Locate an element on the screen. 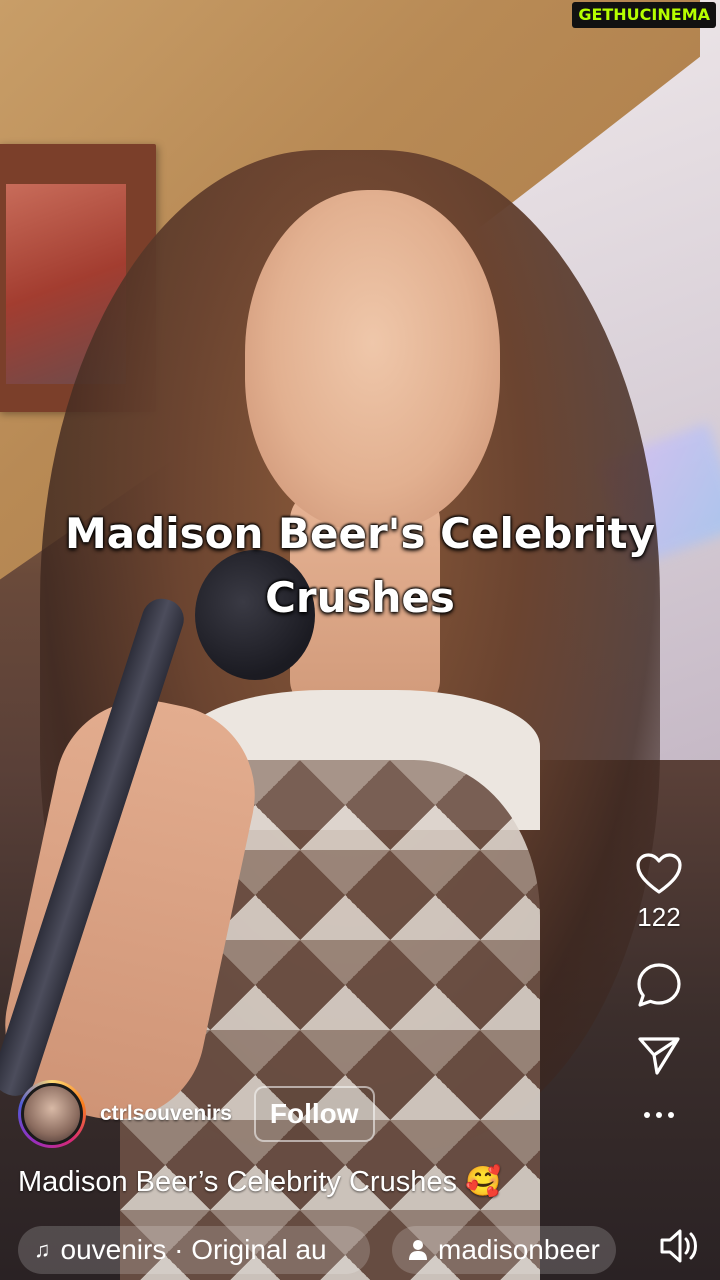  action-bar: 122 is located at coordinates (659, 985).